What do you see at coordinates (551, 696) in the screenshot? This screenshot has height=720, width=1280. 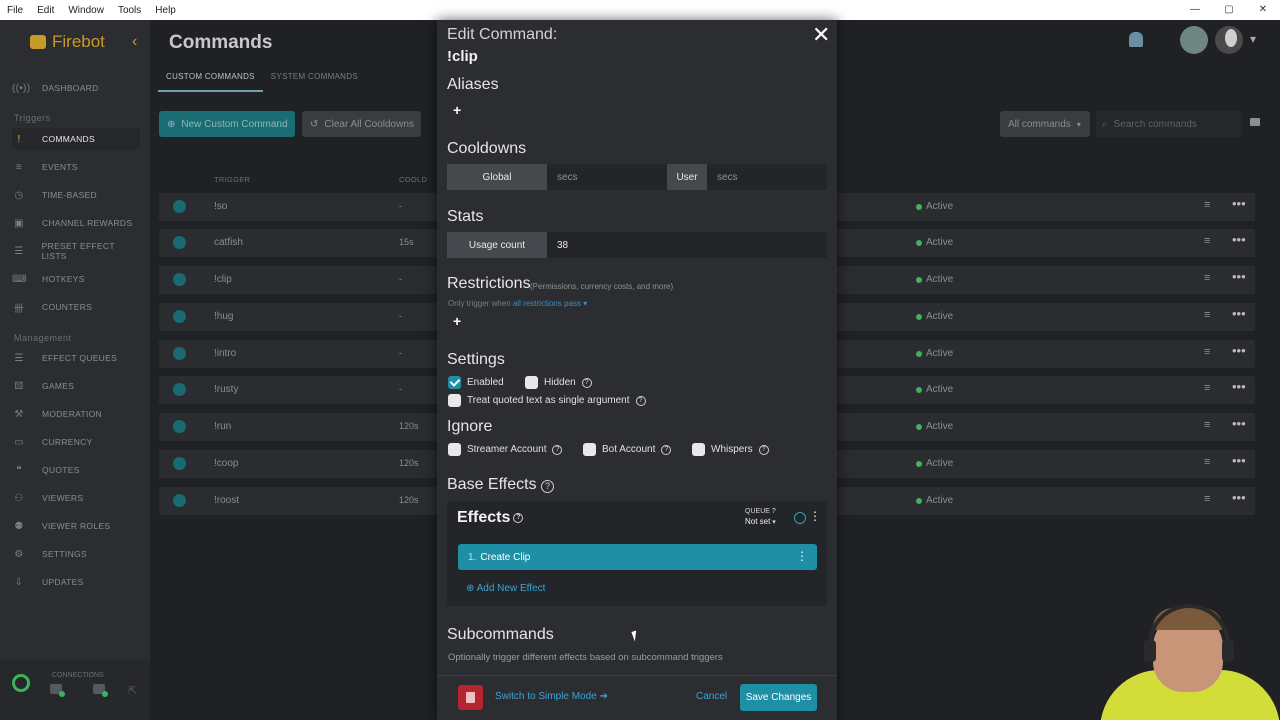 I see `switch-simple-mode-link: Switch to Simple Mode ➔` at bounding box center [551, 696].